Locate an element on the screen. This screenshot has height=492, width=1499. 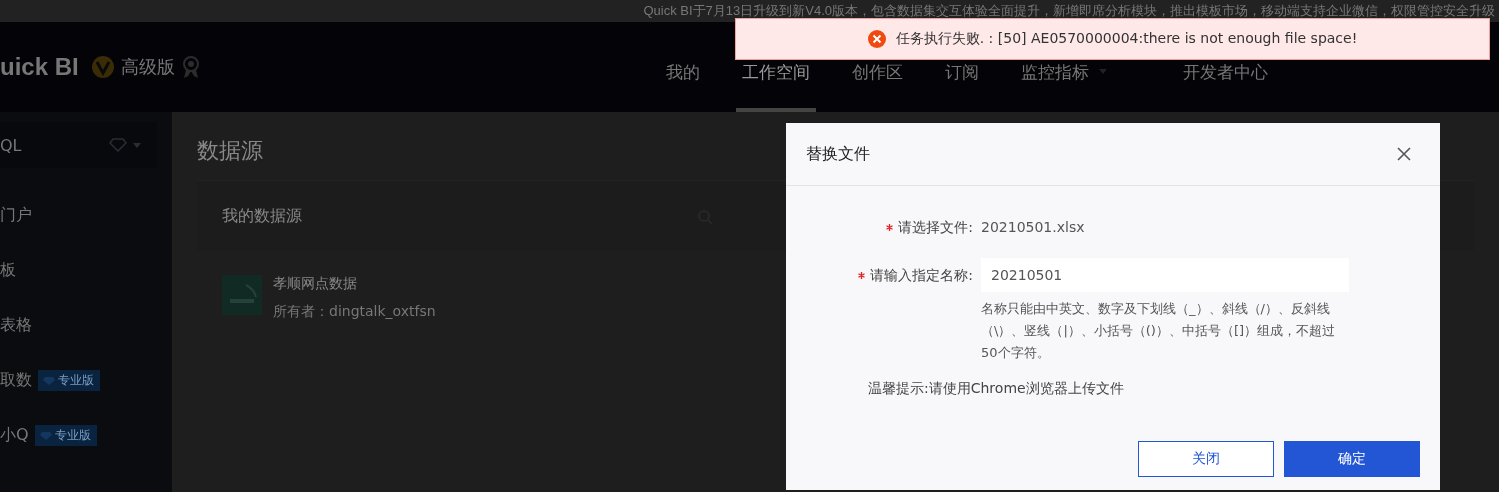
logo-text: uick BI is located at coordinates (39, 67).